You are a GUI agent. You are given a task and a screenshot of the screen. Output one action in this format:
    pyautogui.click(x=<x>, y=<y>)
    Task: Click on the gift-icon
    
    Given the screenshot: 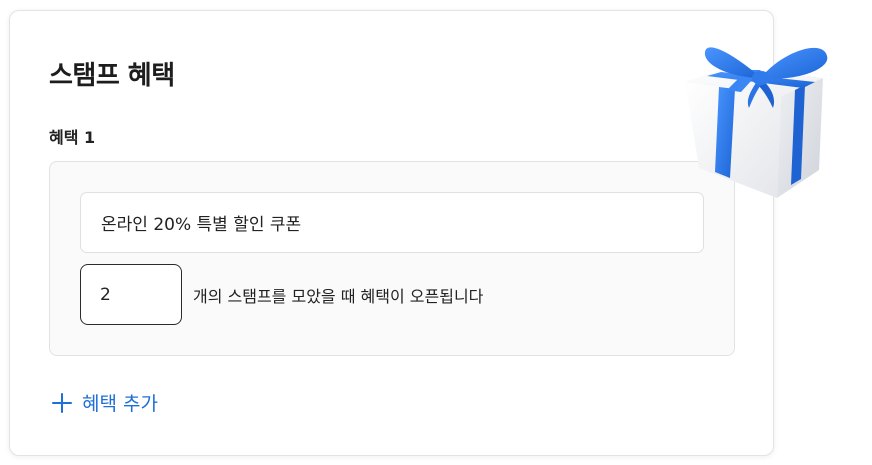 What is the action you would take?
    pyautogui.click(x=756, y=122)
    